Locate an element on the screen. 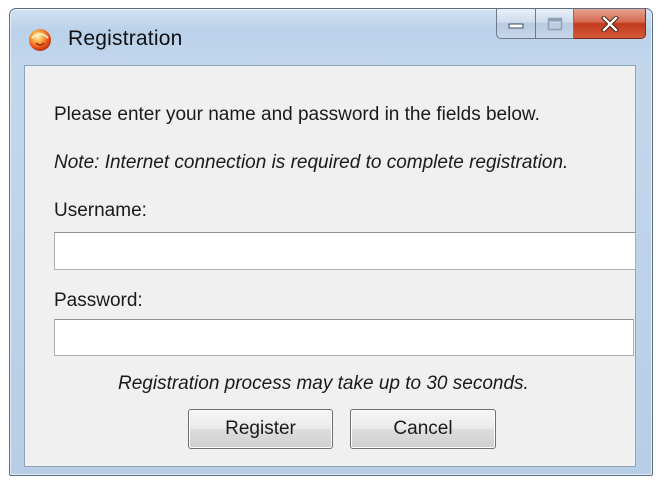 The image size is (664, 480). caption-buttons is located at coordinates (571, 24).